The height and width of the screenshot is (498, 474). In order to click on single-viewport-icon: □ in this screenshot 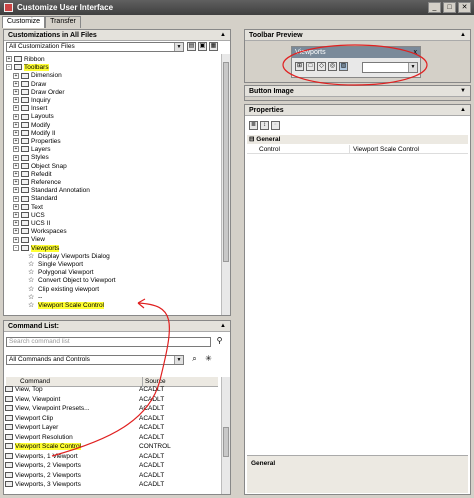, I will do `click(310, 66)`.